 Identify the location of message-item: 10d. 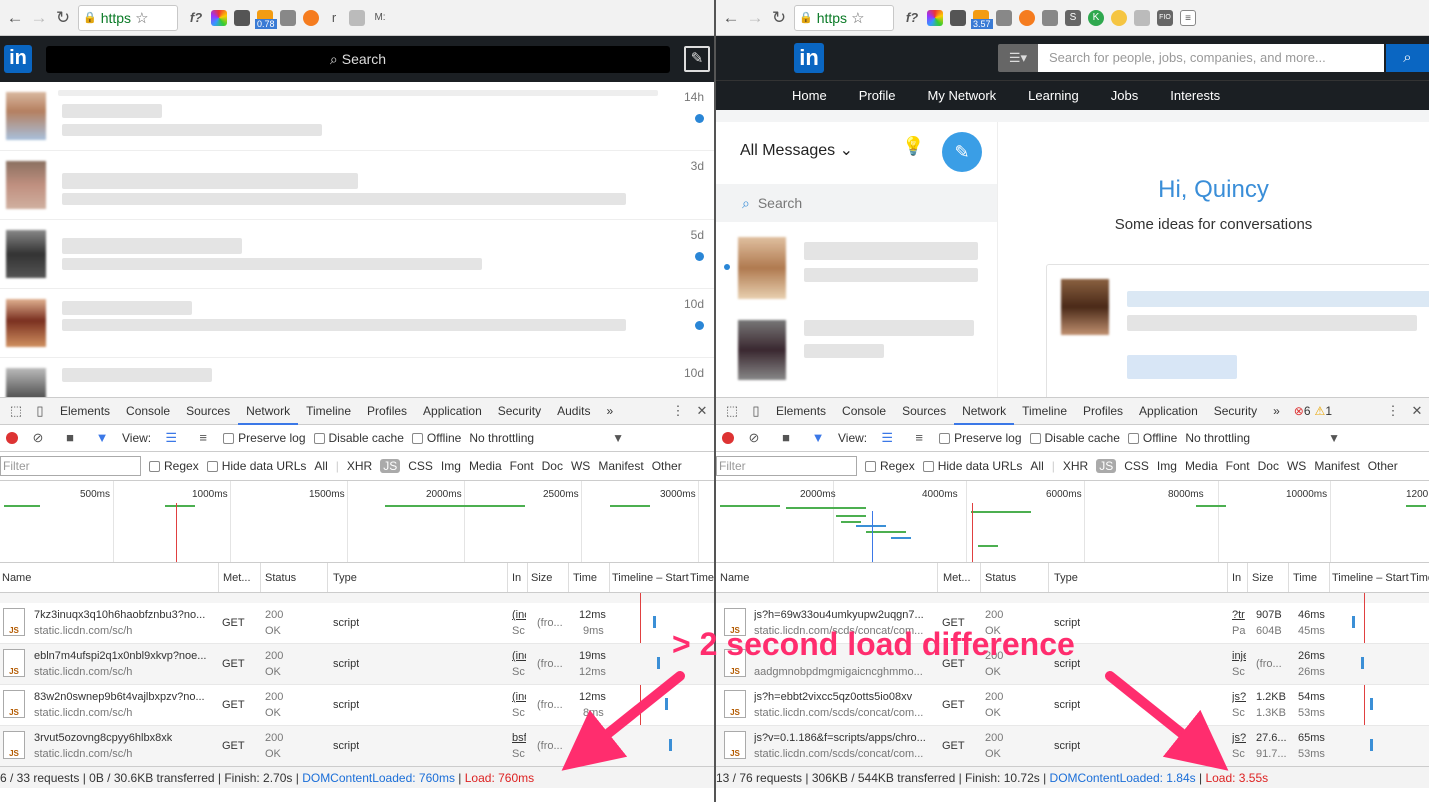
(357, 377).